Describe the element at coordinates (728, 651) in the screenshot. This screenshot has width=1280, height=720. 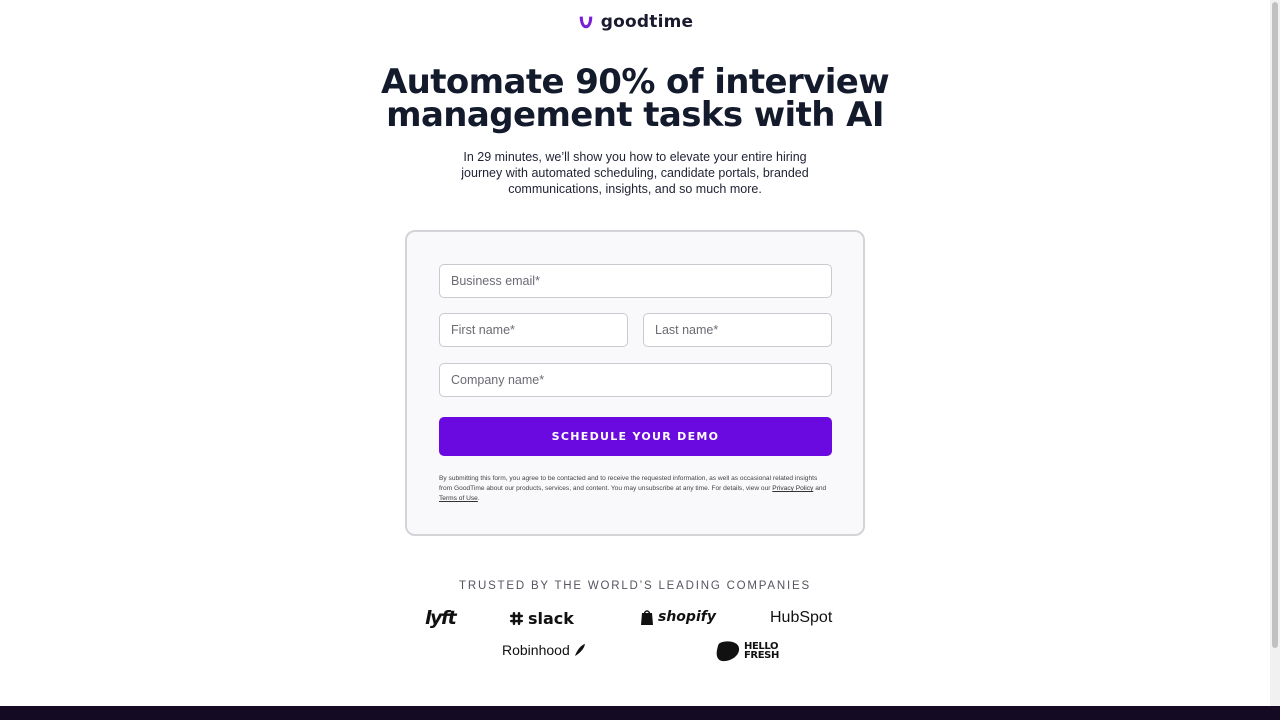
I see `hellofresh-lime-icon` at that location.